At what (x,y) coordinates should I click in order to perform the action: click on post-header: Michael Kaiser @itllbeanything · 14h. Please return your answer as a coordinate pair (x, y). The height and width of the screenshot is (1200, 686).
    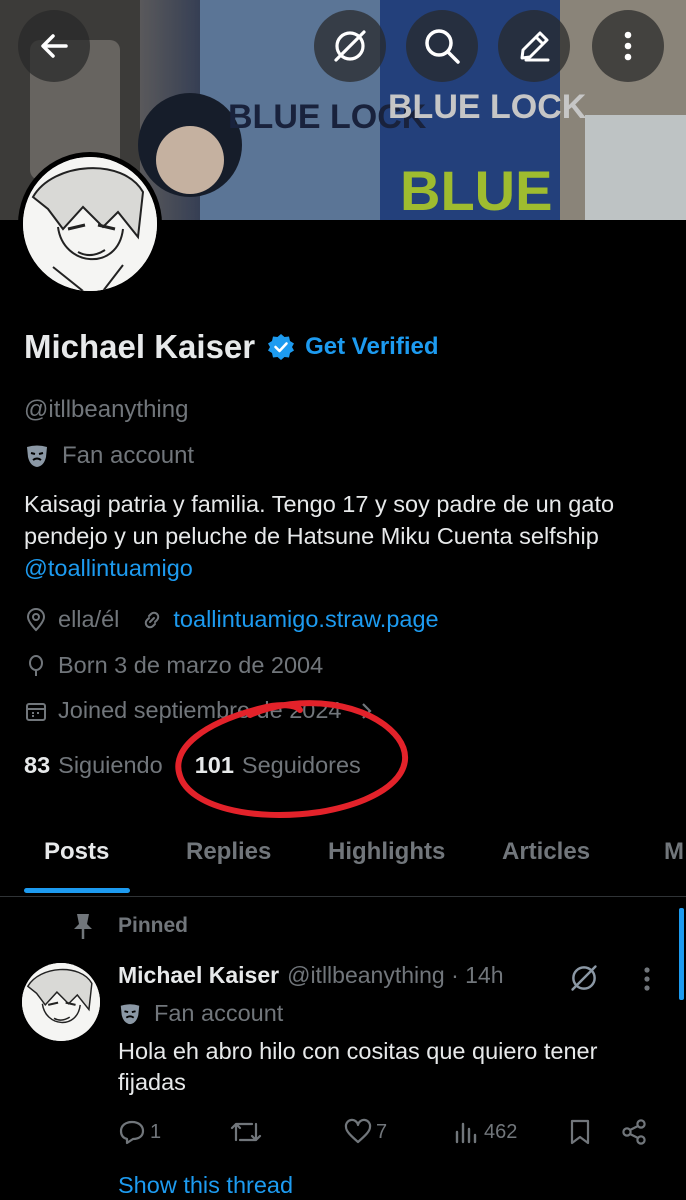
    Looking at the image, I should click on (311, 975).